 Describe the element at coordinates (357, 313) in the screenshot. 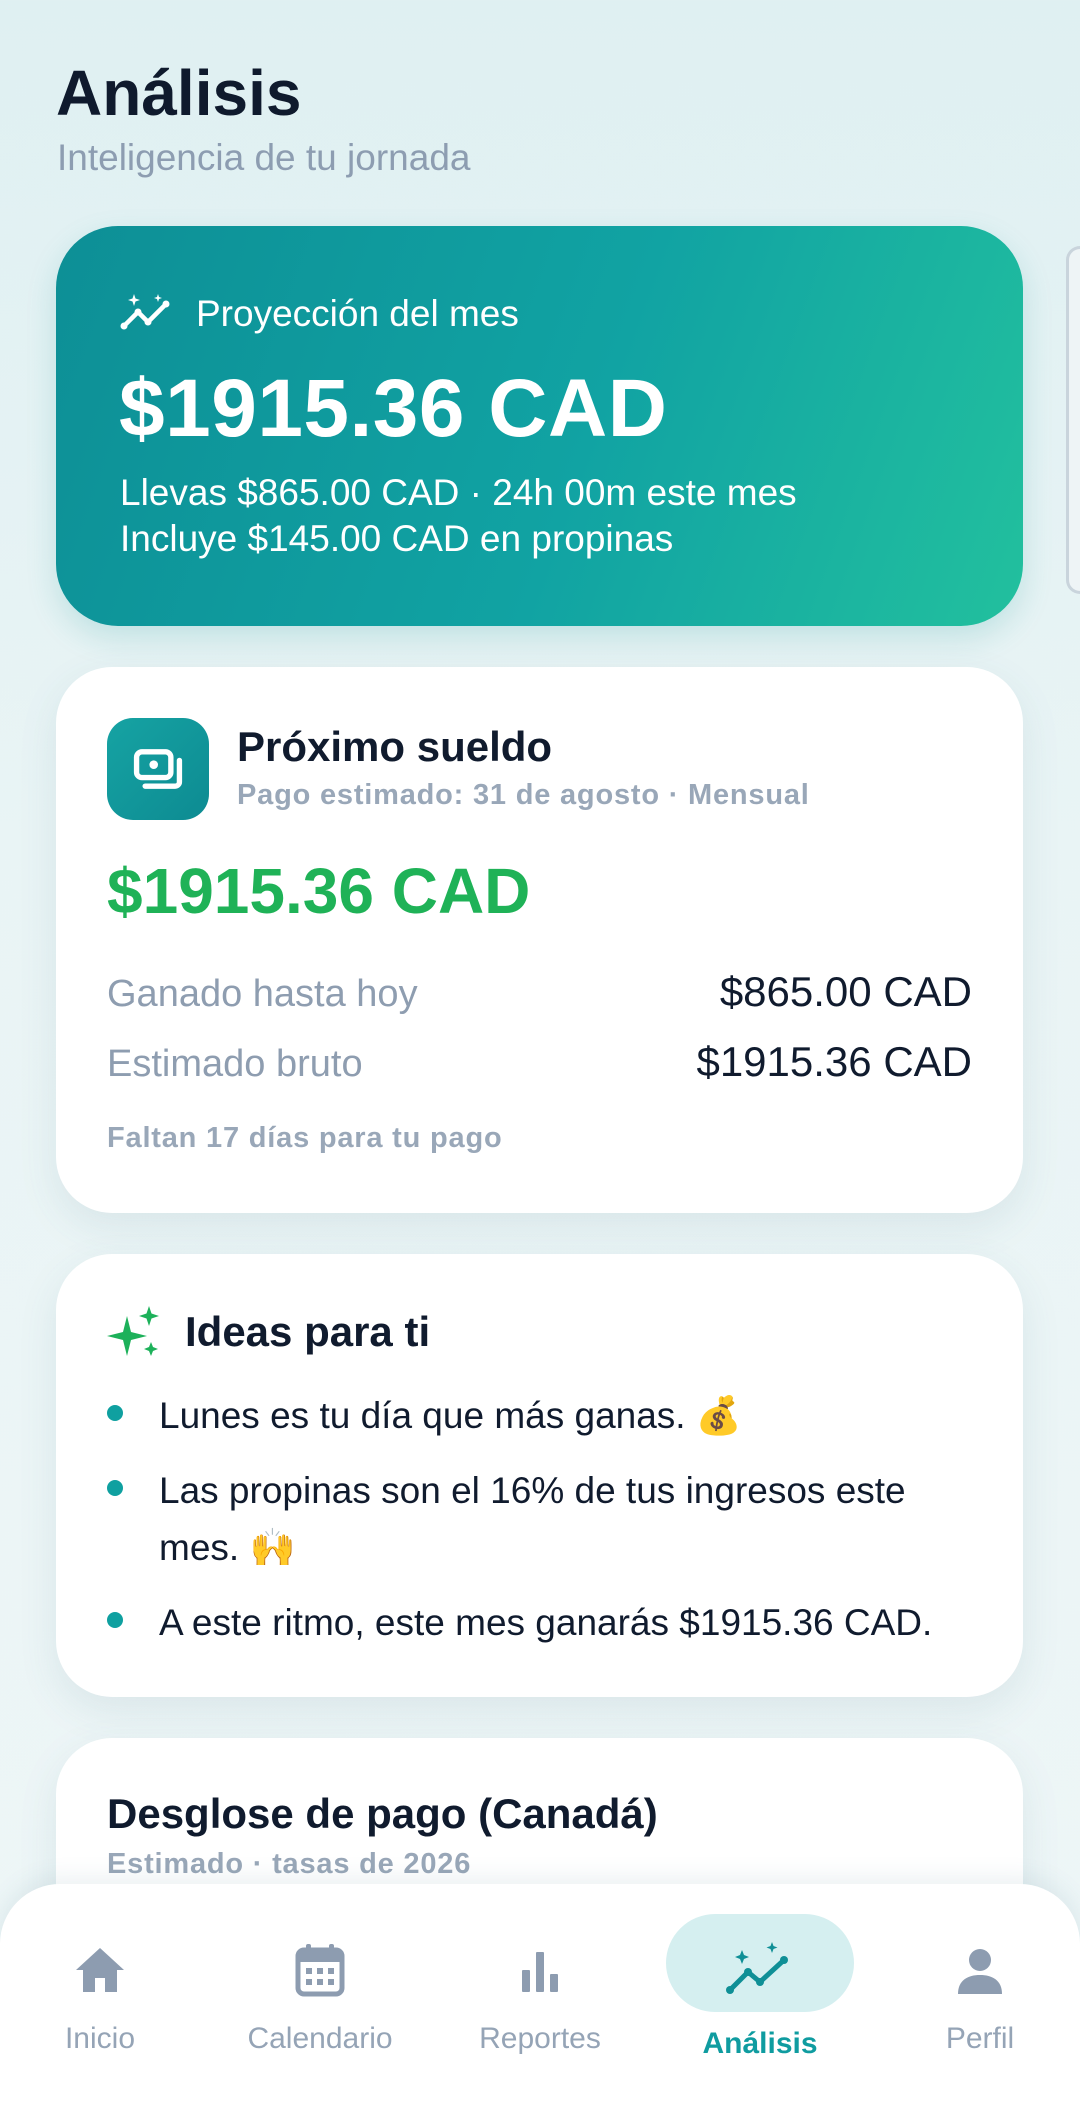

I see `projection-label: Proyección del mes` at that location.